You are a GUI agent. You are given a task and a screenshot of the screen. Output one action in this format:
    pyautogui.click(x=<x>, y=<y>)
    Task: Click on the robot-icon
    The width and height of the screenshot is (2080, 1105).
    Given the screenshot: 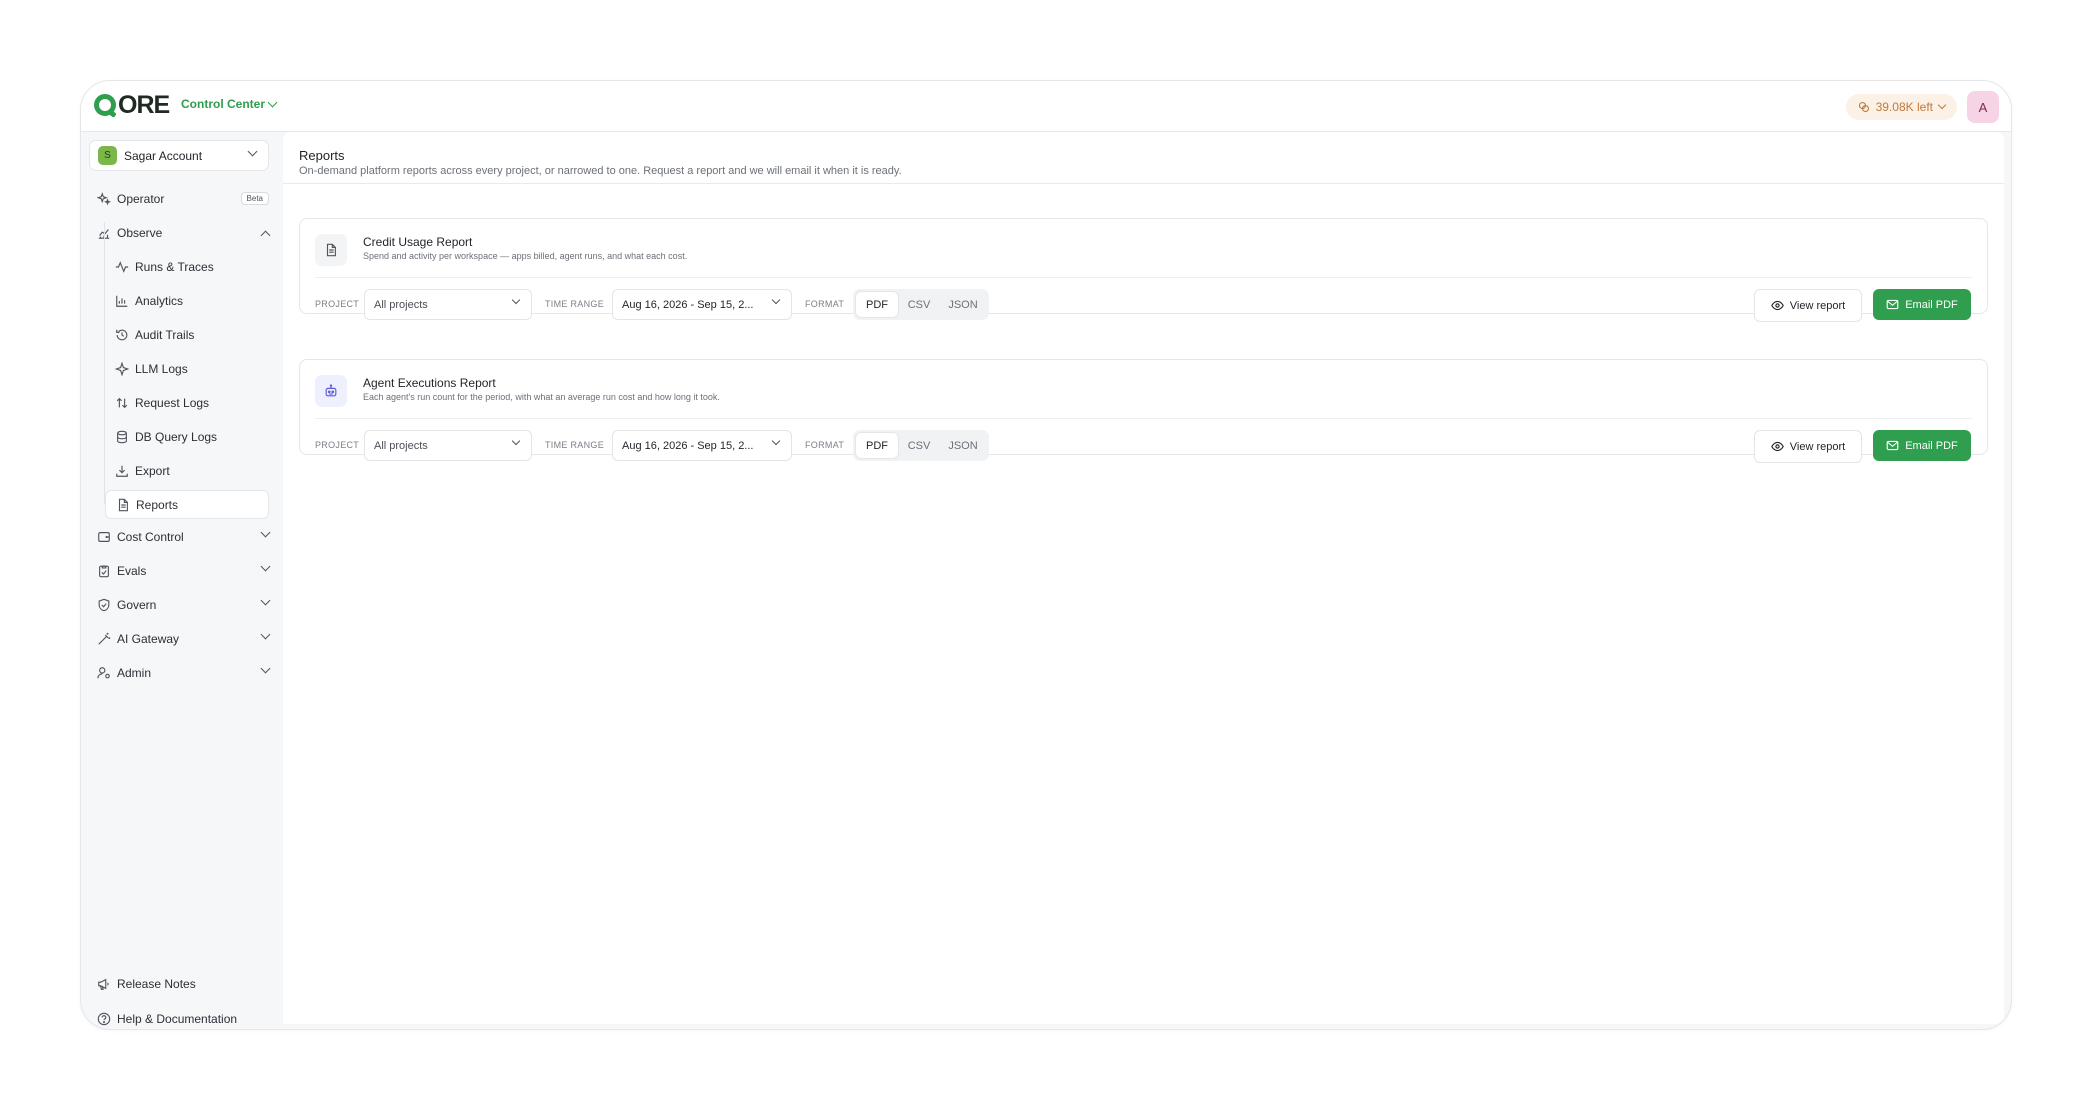 What is the action you would take?
    pyautogui.click(x=331, y=391)
    